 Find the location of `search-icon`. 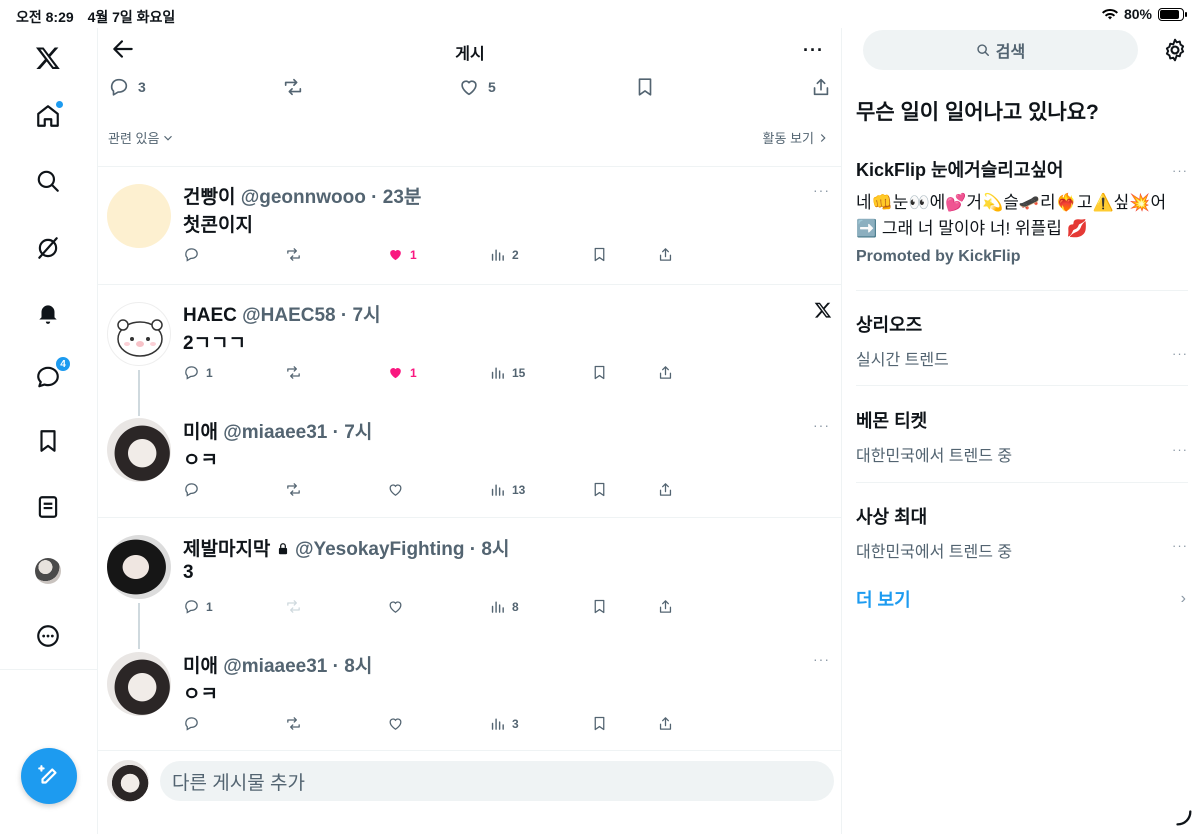

search-icon is located at coordinates (48, 181).